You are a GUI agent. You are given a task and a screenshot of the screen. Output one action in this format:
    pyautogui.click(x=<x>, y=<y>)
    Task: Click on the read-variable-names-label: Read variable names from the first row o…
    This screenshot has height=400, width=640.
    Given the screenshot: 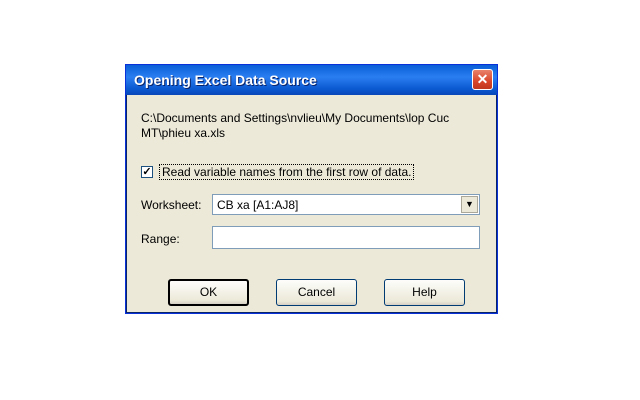 What is the action you would take?
    pyautogui.click(x=287, y=172)
    